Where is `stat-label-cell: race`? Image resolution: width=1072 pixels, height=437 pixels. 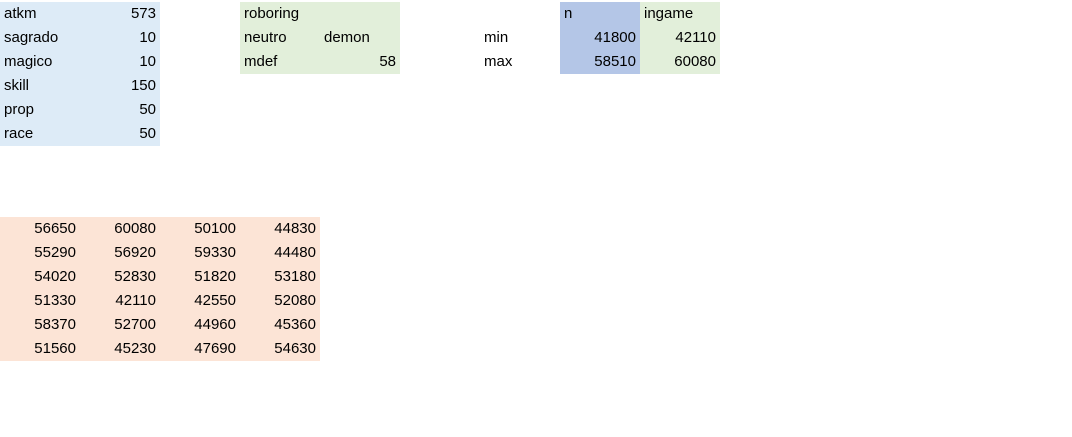 stat-label-cell: race is located at coordinates (40, 134).